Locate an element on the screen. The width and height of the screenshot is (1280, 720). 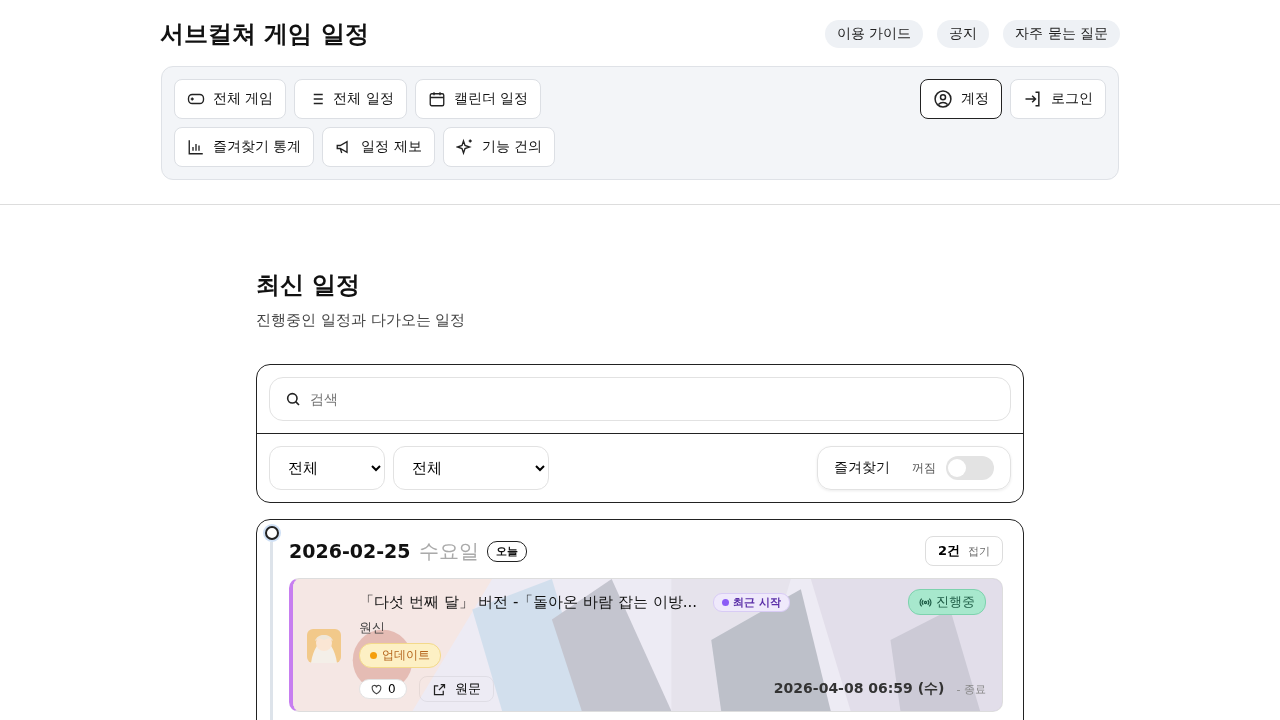
collapse-button: 2건 접기 is located at coordinates (963, 551).